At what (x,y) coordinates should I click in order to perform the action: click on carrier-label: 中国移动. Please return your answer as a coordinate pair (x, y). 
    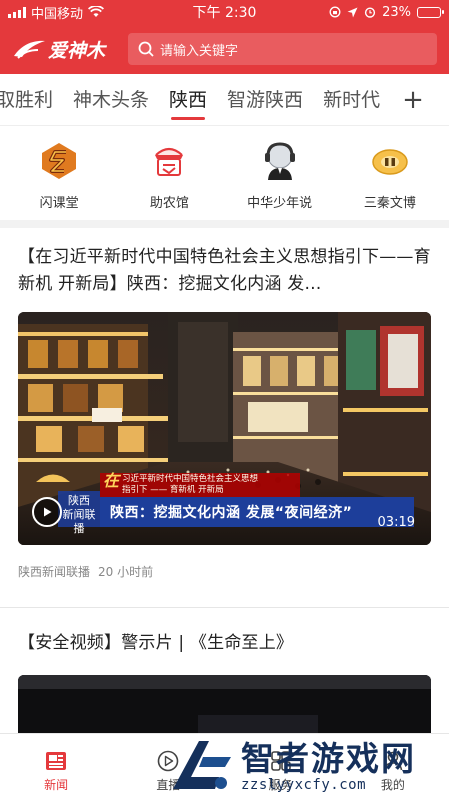
    Looking at the image, I should click on (57, 14).